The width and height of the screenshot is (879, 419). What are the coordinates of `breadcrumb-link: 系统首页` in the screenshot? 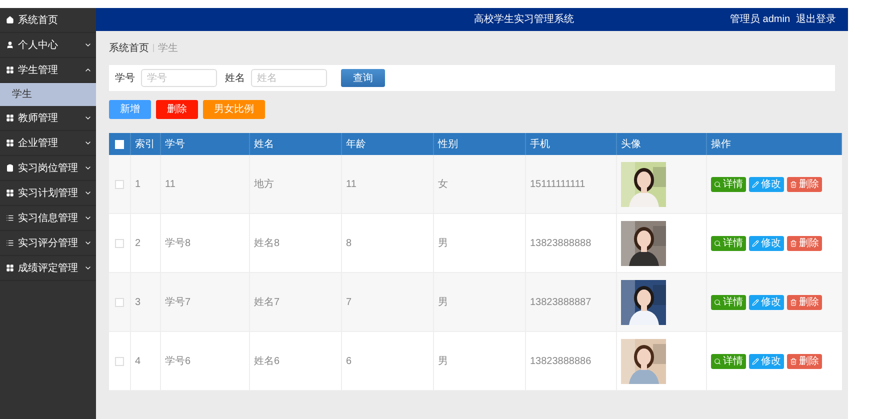 It's located at (129, 48).